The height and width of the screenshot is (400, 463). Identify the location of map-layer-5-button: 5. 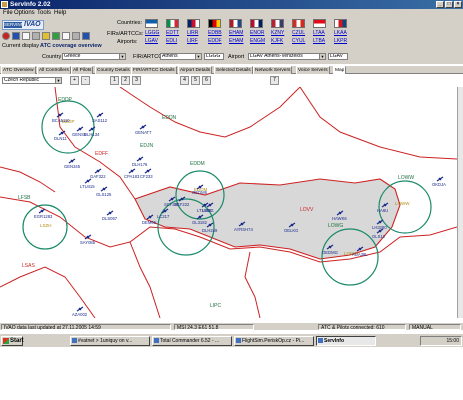
(195, 80).